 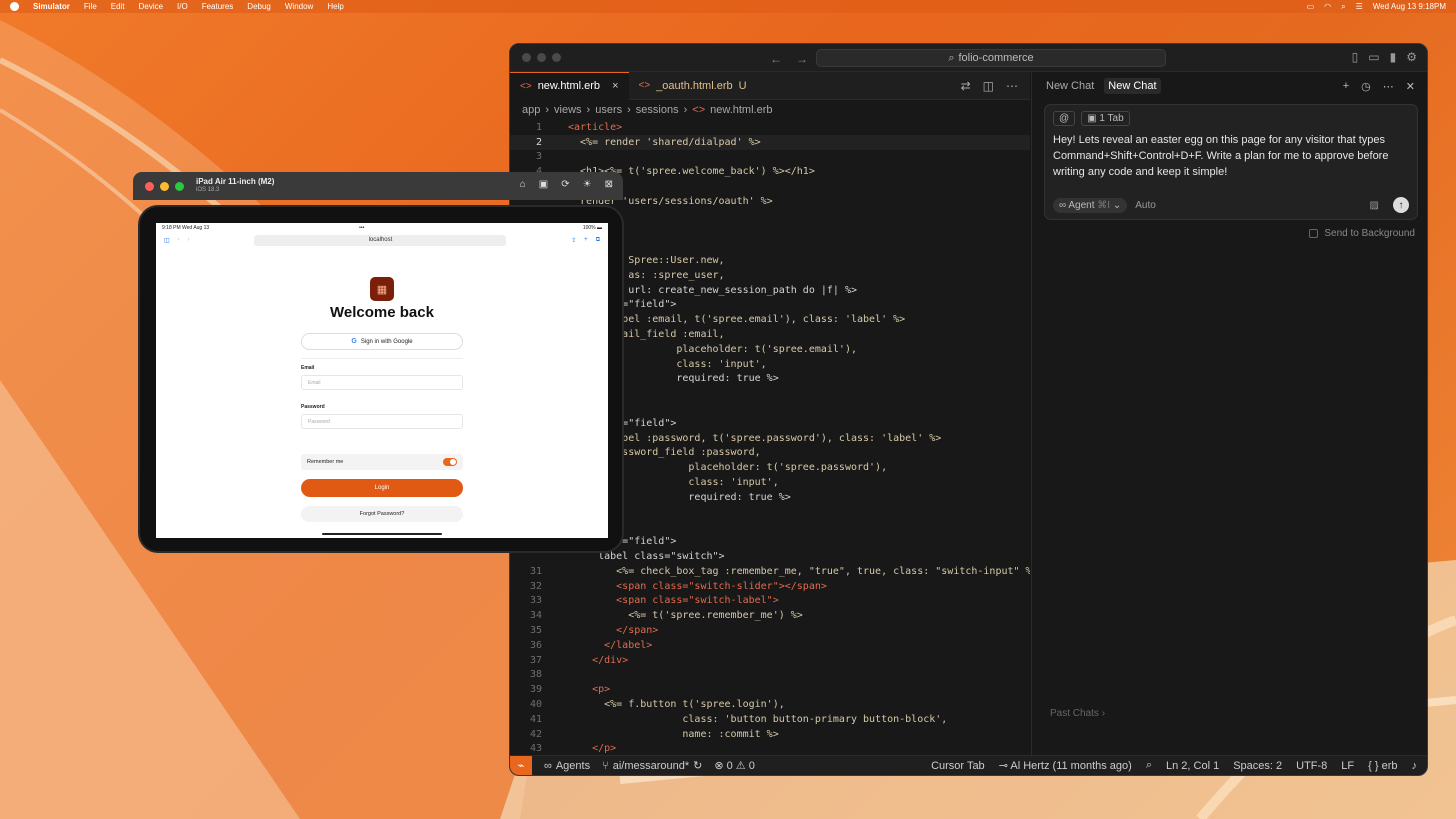 What do you see at coordinates (608, 110) in the screenshot?
I see `breadcrumb-item: users` at bounding box center [608, 110].